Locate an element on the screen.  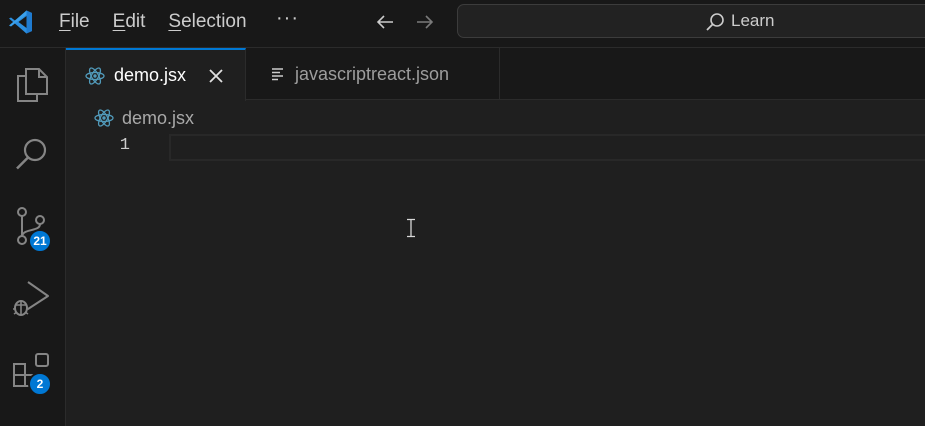
forward-arrow-icon is located at coordinates (425, 22).